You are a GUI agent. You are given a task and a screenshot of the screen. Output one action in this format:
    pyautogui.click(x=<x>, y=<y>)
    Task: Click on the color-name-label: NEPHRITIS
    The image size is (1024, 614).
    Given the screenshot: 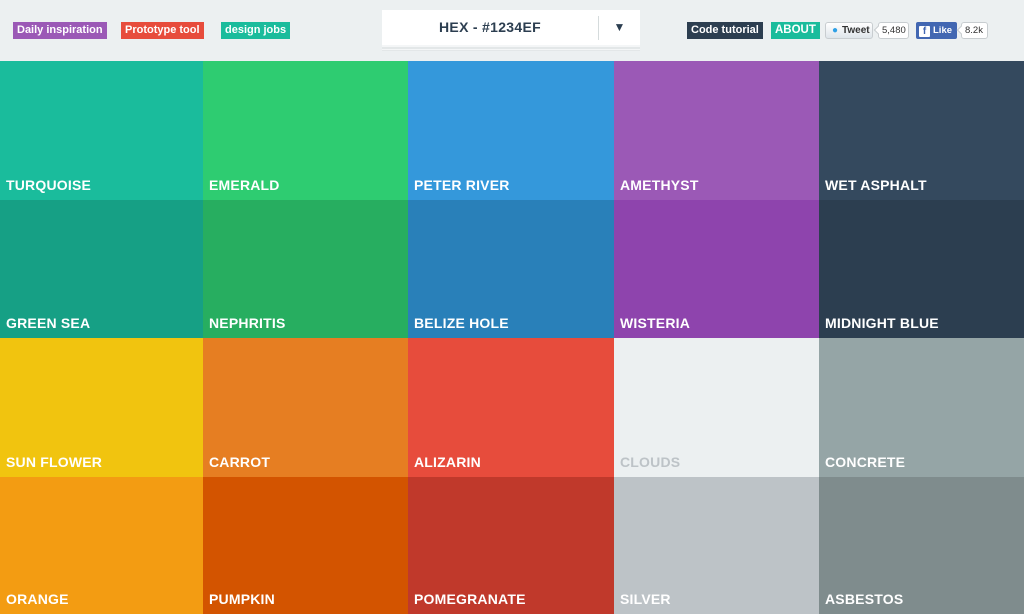 What is the action you would take?
    pyautogui.click(x=247, y=323)
    